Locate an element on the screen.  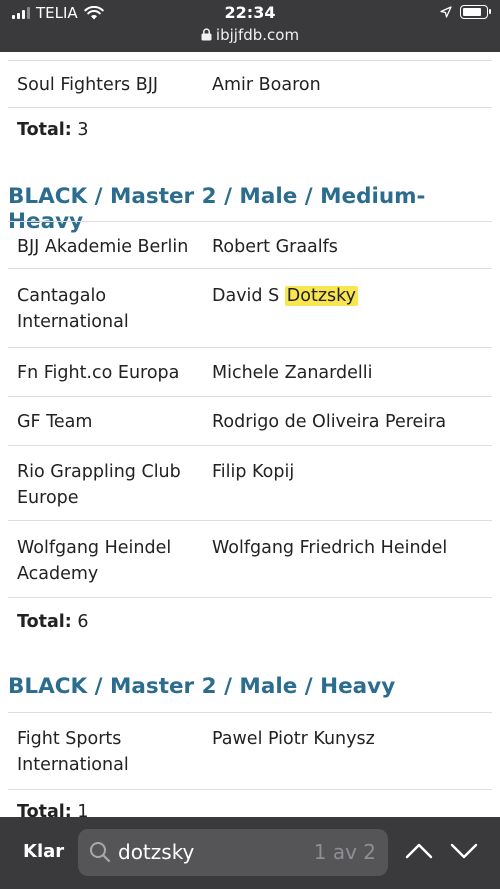
total-count: Total: 3 is located at coordinates (53, 130).